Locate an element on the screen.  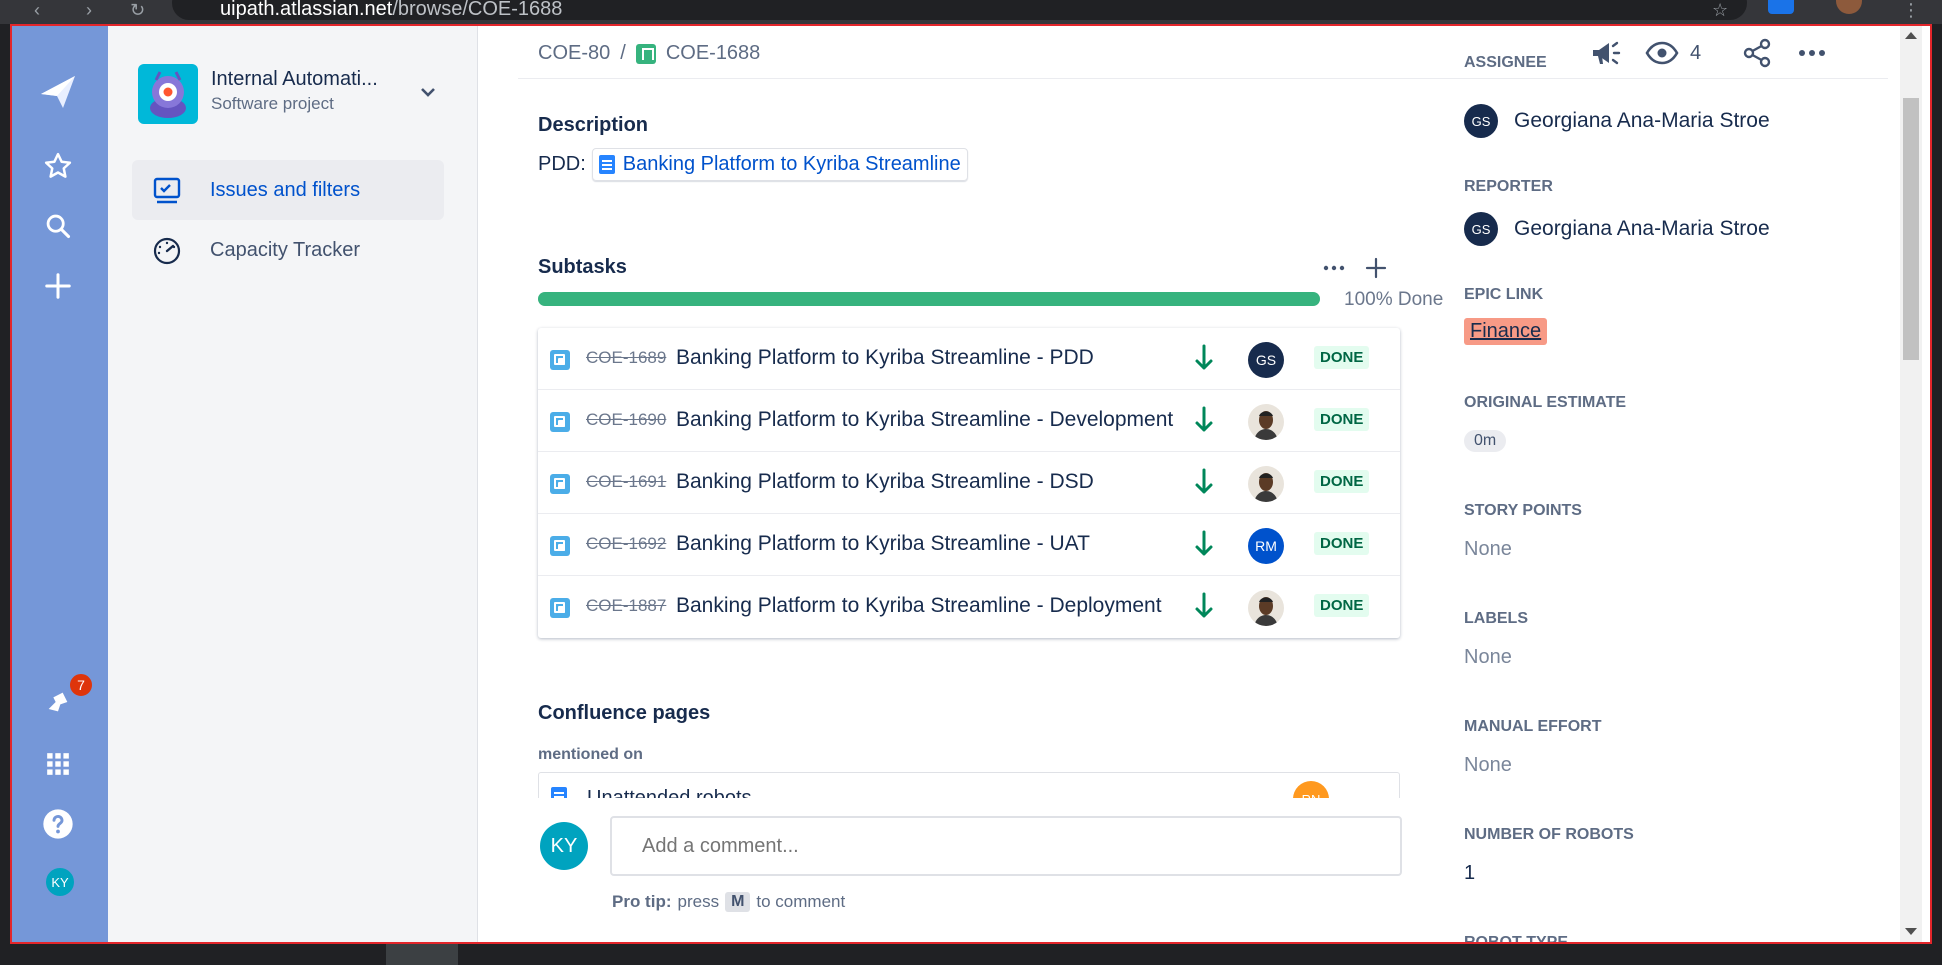
project-avatar is located at coordinates (168, 94).